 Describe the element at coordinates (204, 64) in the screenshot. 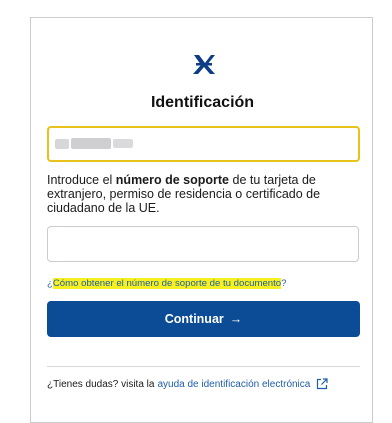

I see `agency-logo-icon` at that location.